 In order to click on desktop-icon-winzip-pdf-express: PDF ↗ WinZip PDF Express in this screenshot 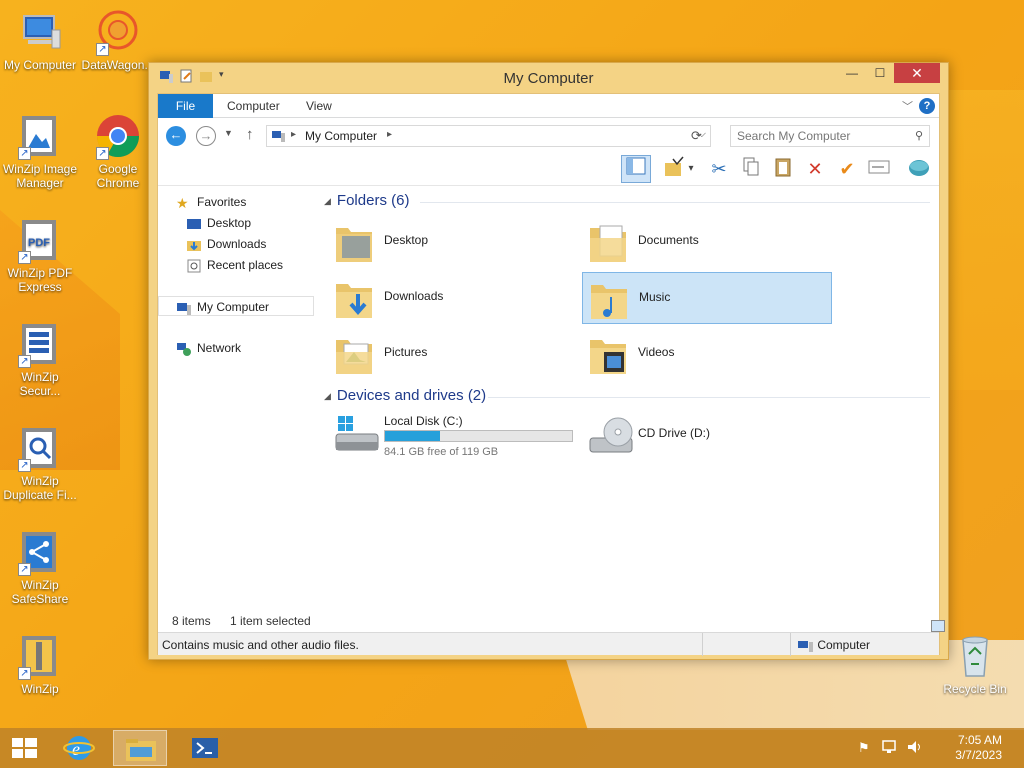, I will do `click(40, 255)`.